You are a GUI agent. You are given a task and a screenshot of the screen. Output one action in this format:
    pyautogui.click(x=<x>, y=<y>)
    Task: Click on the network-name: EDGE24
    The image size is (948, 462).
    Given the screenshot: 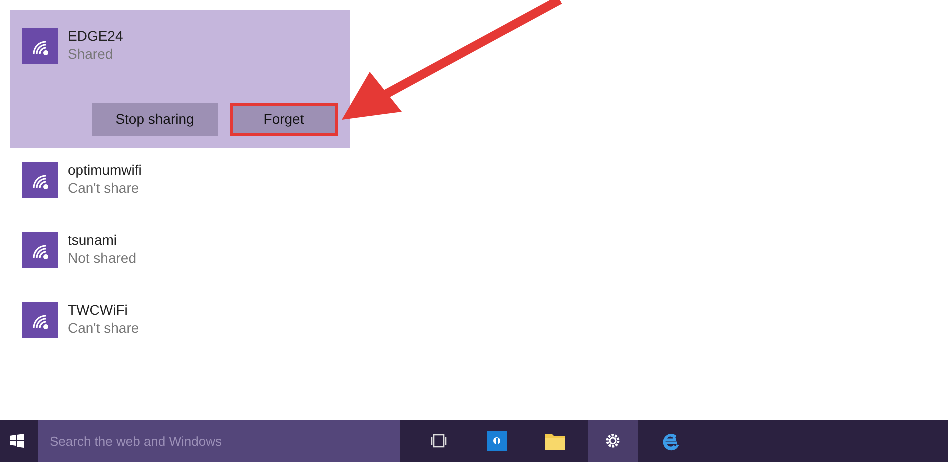 What is the action you would take?
    pyautogui.click(x=96, y=37)
    